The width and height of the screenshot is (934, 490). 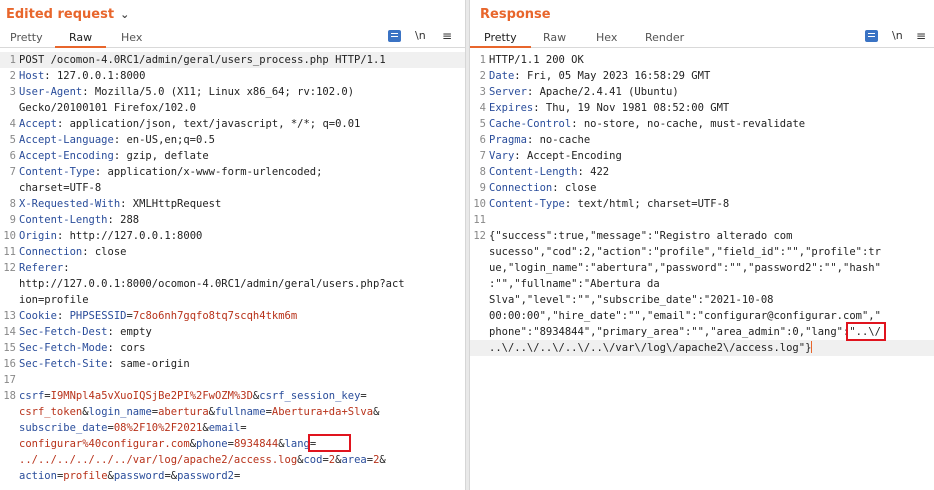 I want to click on highlight-box-lang-key, so click(x=866, y=331).